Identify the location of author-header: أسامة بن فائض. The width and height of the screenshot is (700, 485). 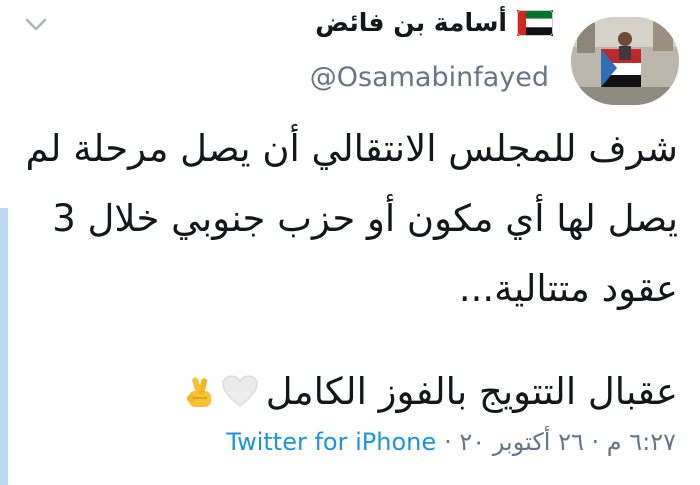
(434, 22).